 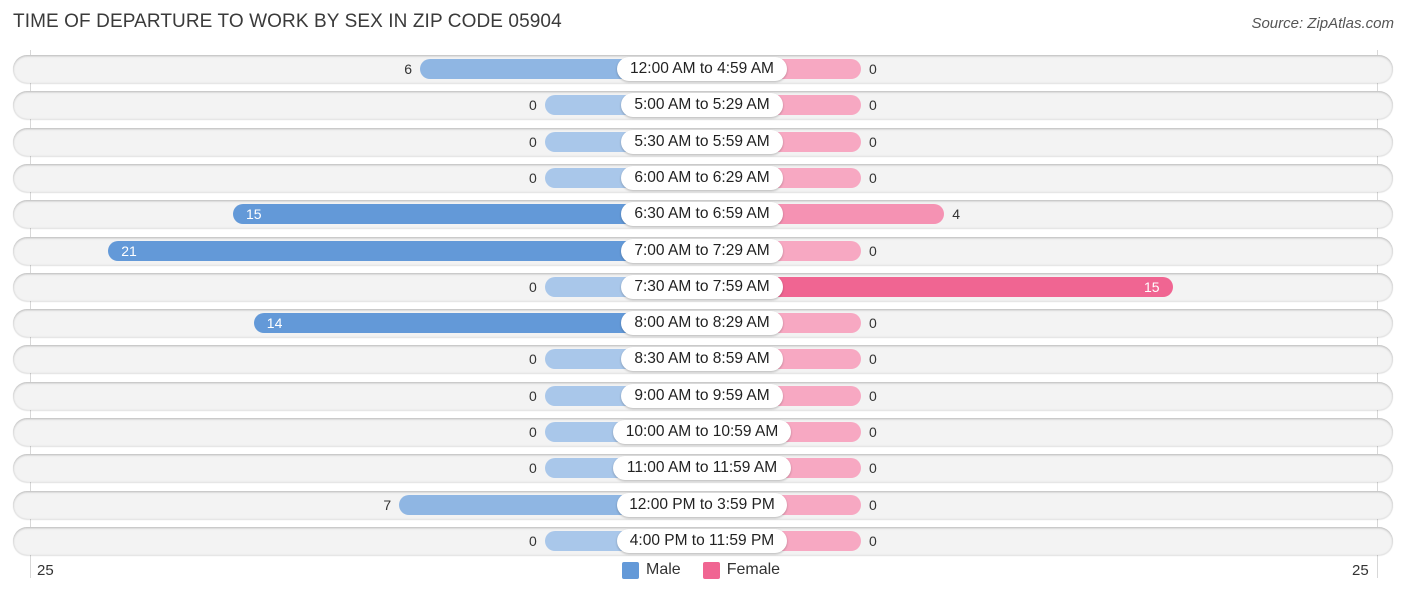 What do you see at coordinates (1322, 23) in the screenshot?
I see `source-label: Source: ZipAtlas.com` at bounding box center [1322, 23].